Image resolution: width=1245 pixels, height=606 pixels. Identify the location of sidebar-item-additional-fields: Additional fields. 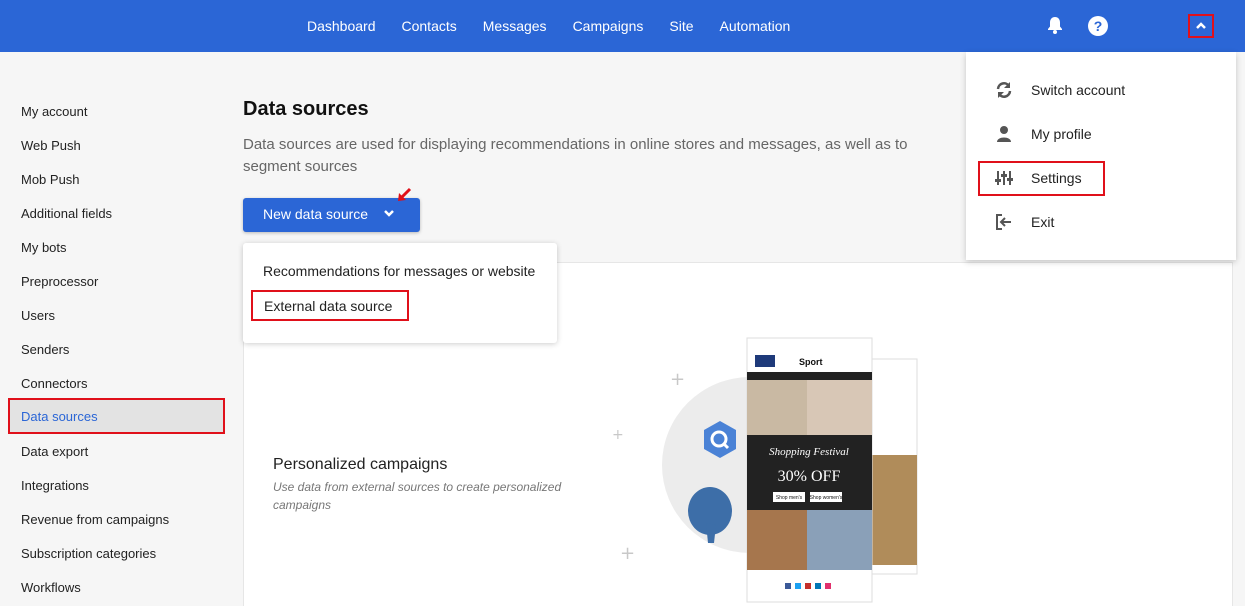
(66, 213).